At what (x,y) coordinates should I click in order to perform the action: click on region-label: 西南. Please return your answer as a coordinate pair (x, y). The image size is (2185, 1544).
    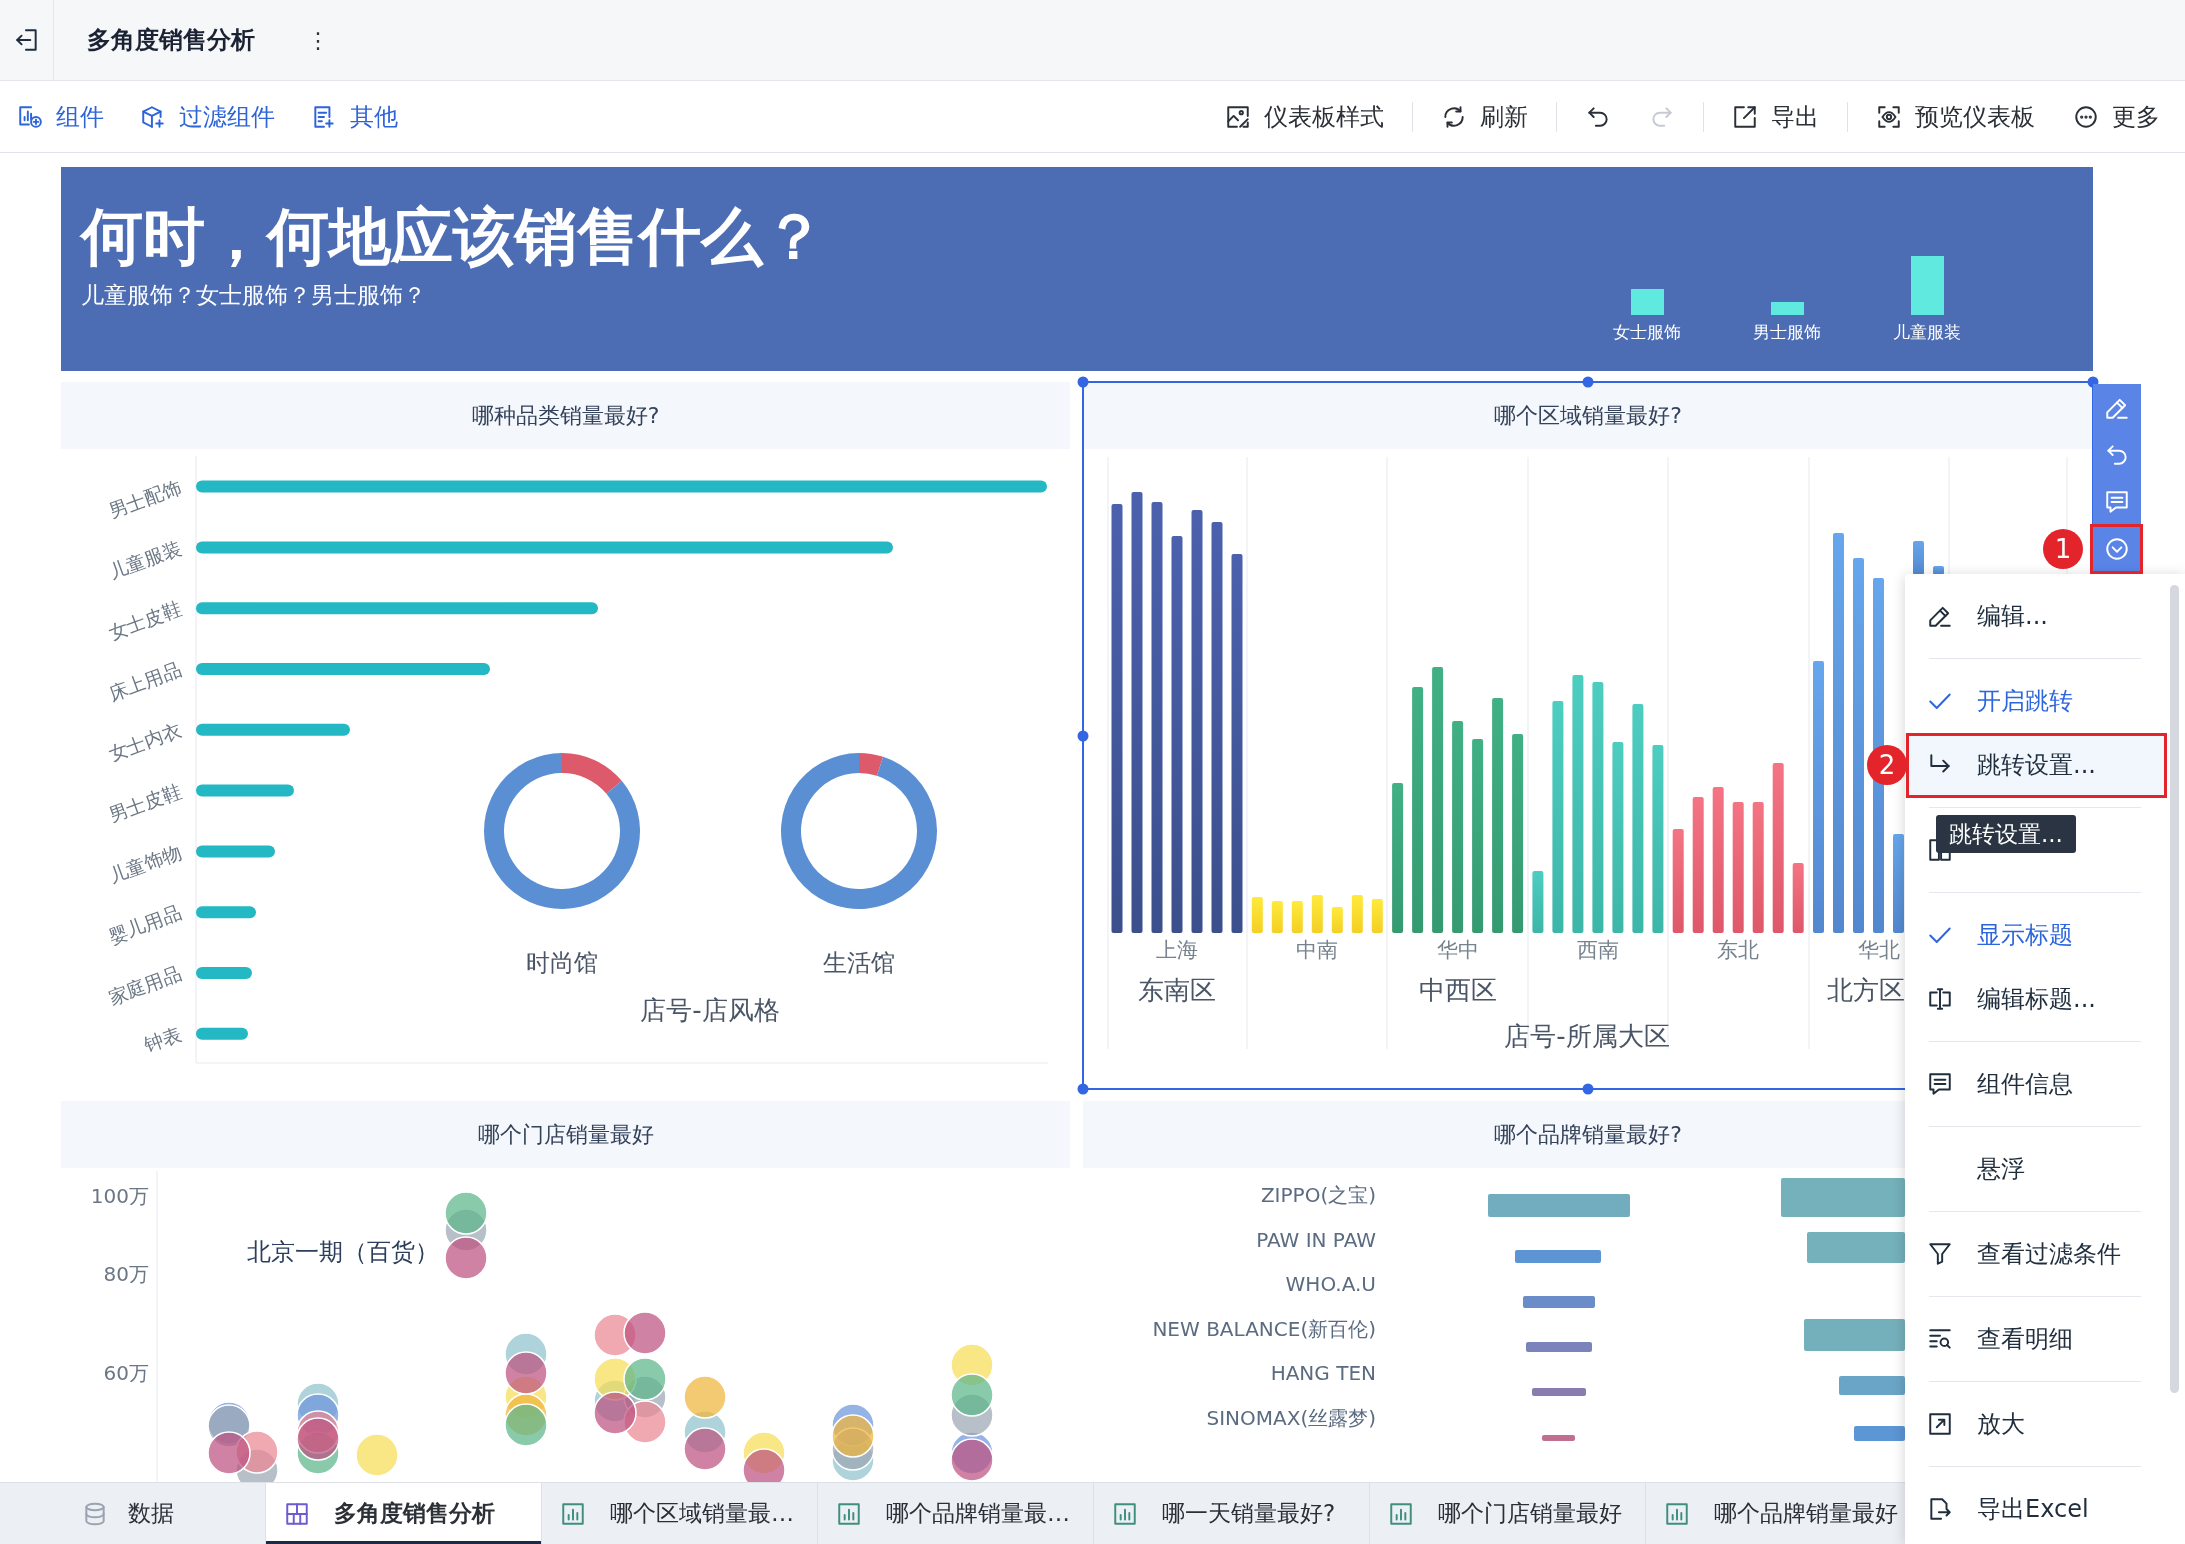
    Looking at the image, I should click on (1597, 950).